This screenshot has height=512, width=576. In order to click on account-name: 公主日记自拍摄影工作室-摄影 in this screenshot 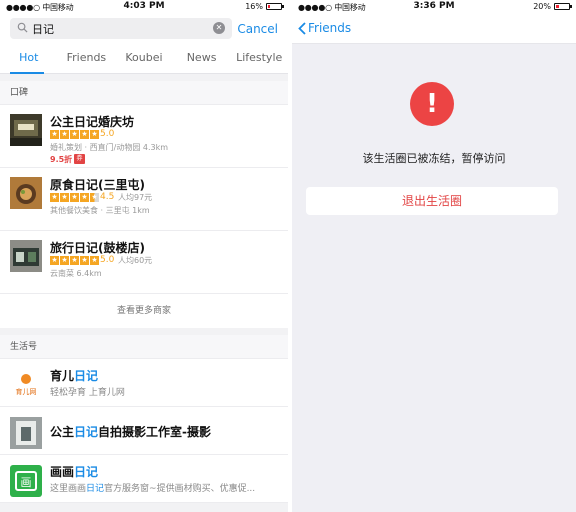, I will do `click(131, 432)`.